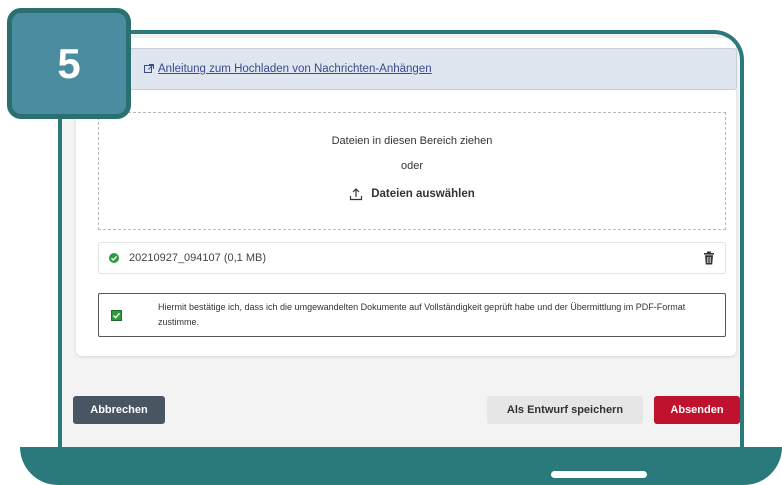  Describe the element at coordinates (599, 474) in the screenshot. I see `laptop-trackpad-slot` at that location.